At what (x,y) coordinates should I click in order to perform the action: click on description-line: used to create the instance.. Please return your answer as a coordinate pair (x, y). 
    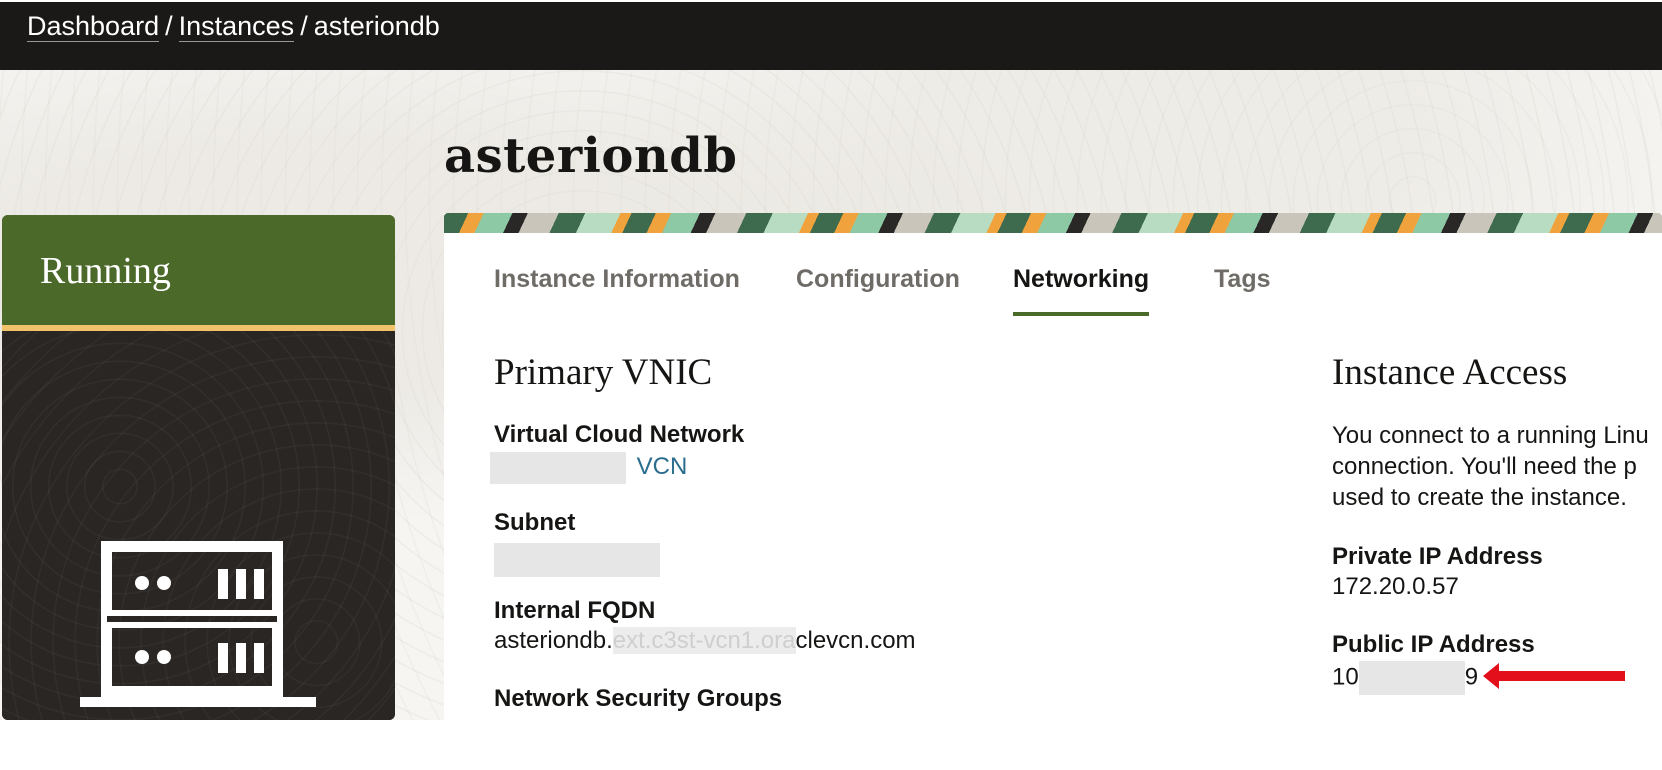
    Looking at the image, I should click on (1479, 497).